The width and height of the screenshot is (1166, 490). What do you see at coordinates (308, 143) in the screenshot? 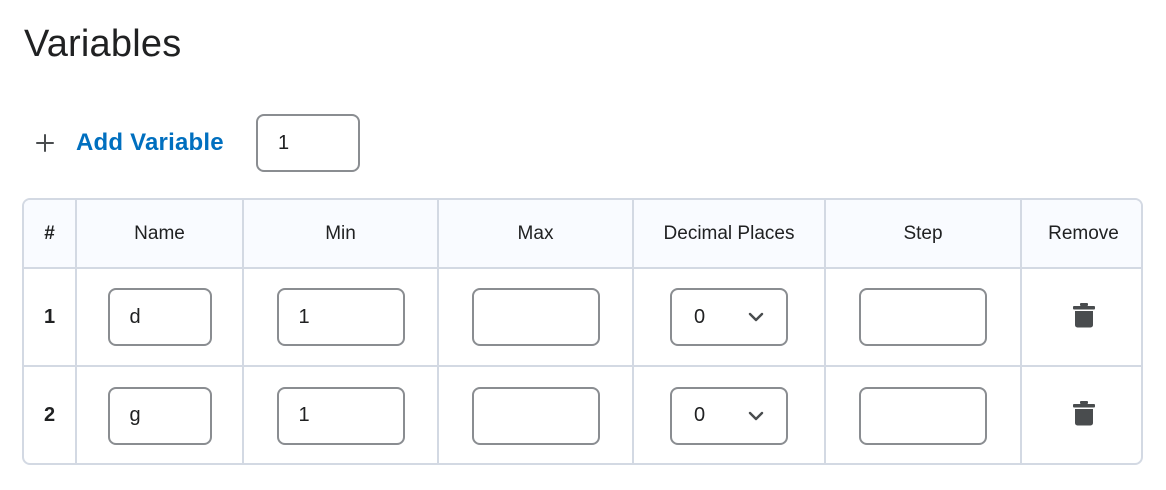
I see `variable-count-input` at bounding box center [308, 143].